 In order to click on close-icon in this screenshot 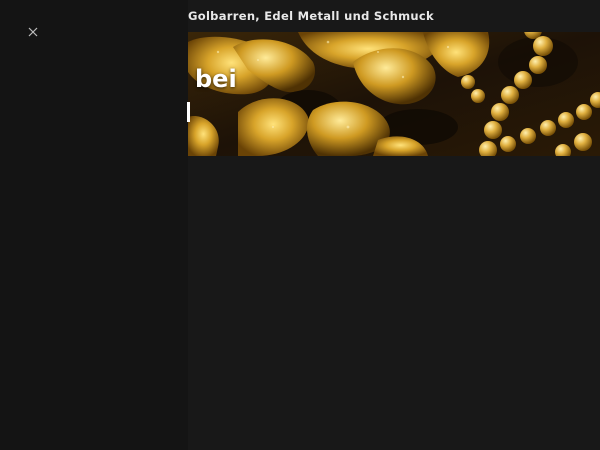, I will do `click(33, 32)`.